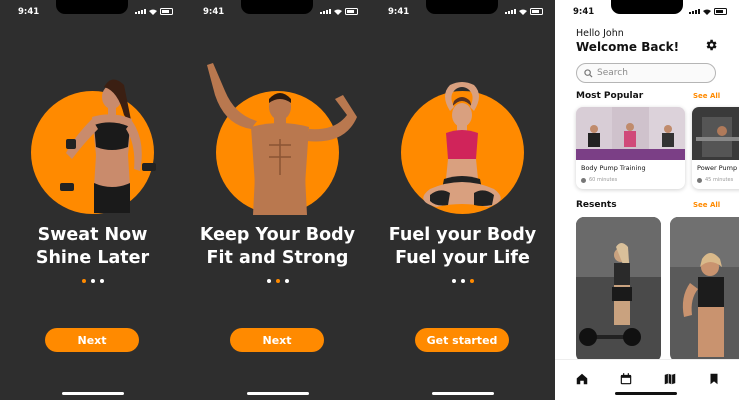 The height and width of the screenshot is (400, 739). Describe the element at coordinates (596, 205) in the screenshot. I see `recents-heading: Resents` at that location.